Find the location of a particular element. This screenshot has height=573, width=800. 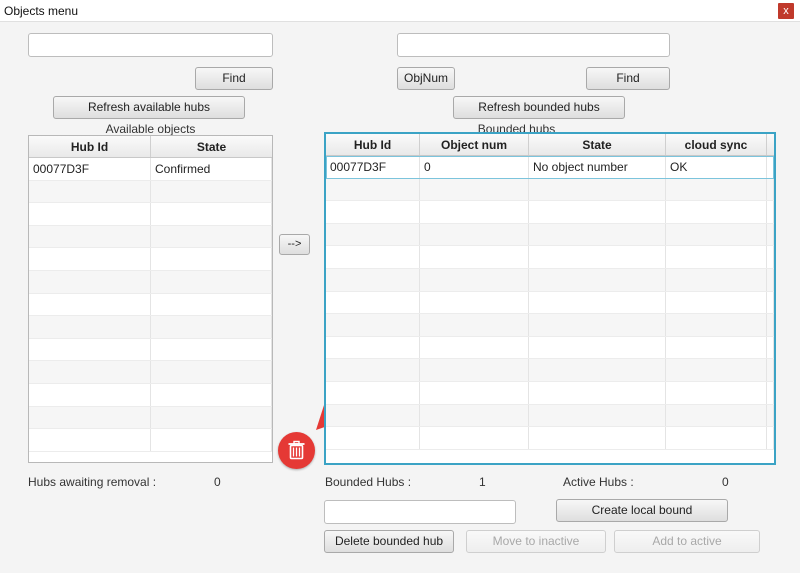

create-local-bound-button: Create local bound is located at coordinates (642, 510).